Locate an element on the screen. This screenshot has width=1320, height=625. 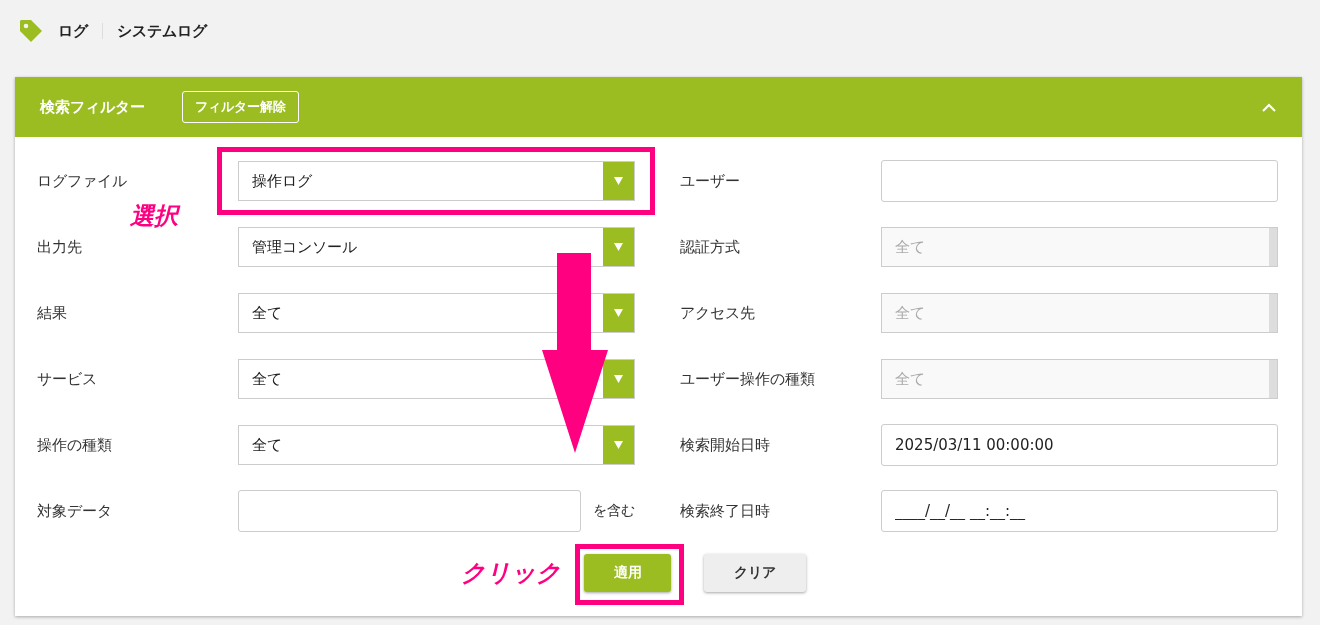
annotation-note: クリック is located at coordinates (511, 573).